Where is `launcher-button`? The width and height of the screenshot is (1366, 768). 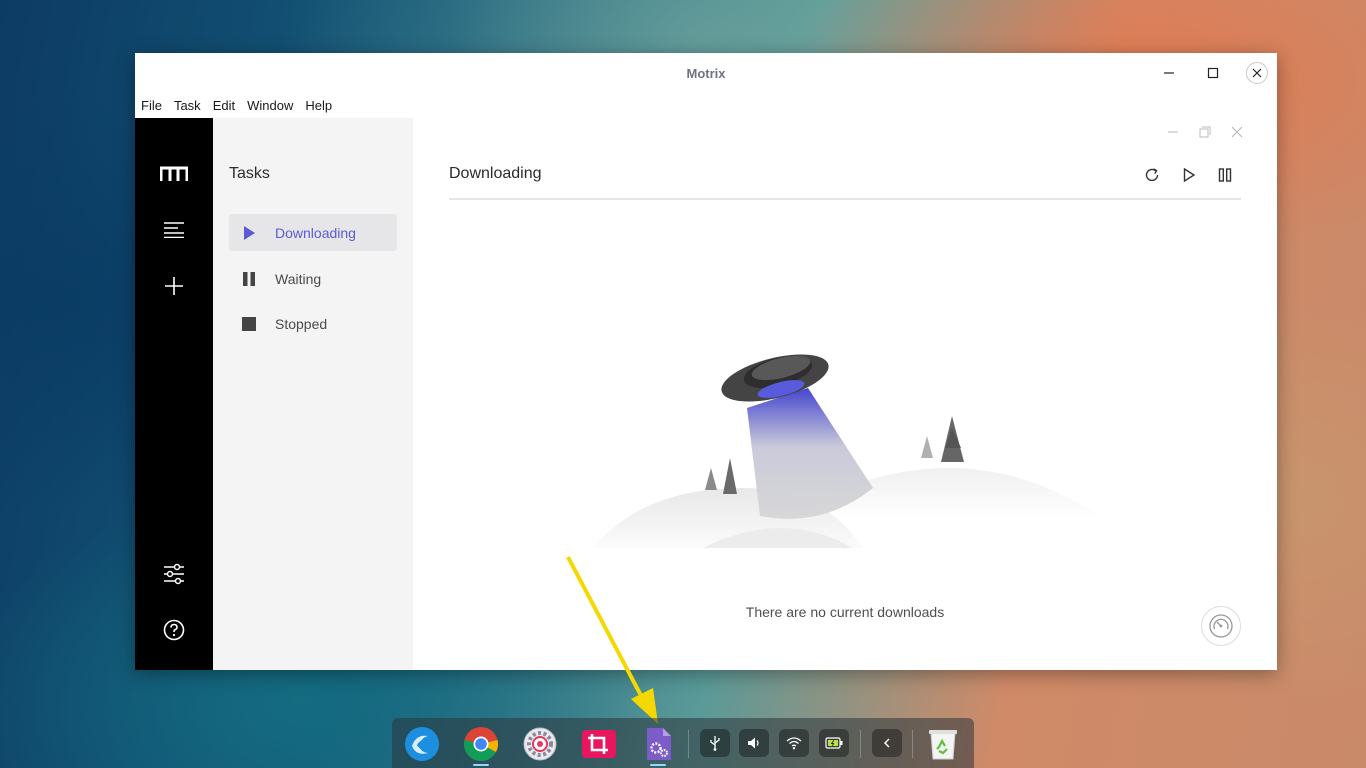 launcher-button is located at coordinates (422, 744).